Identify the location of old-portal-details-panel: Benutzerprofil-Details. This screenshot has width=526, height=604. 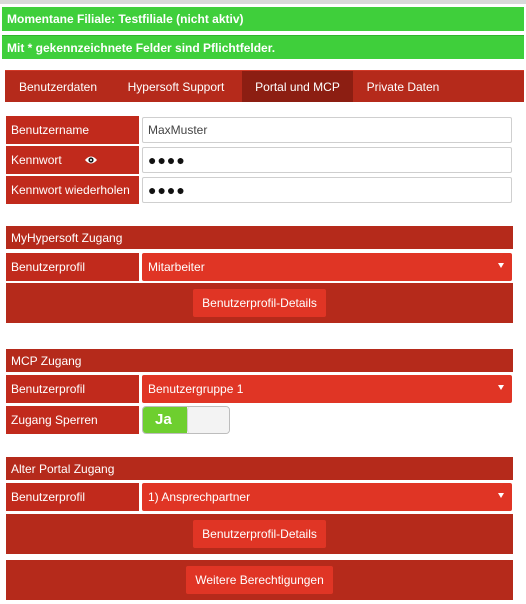
(259, 534).